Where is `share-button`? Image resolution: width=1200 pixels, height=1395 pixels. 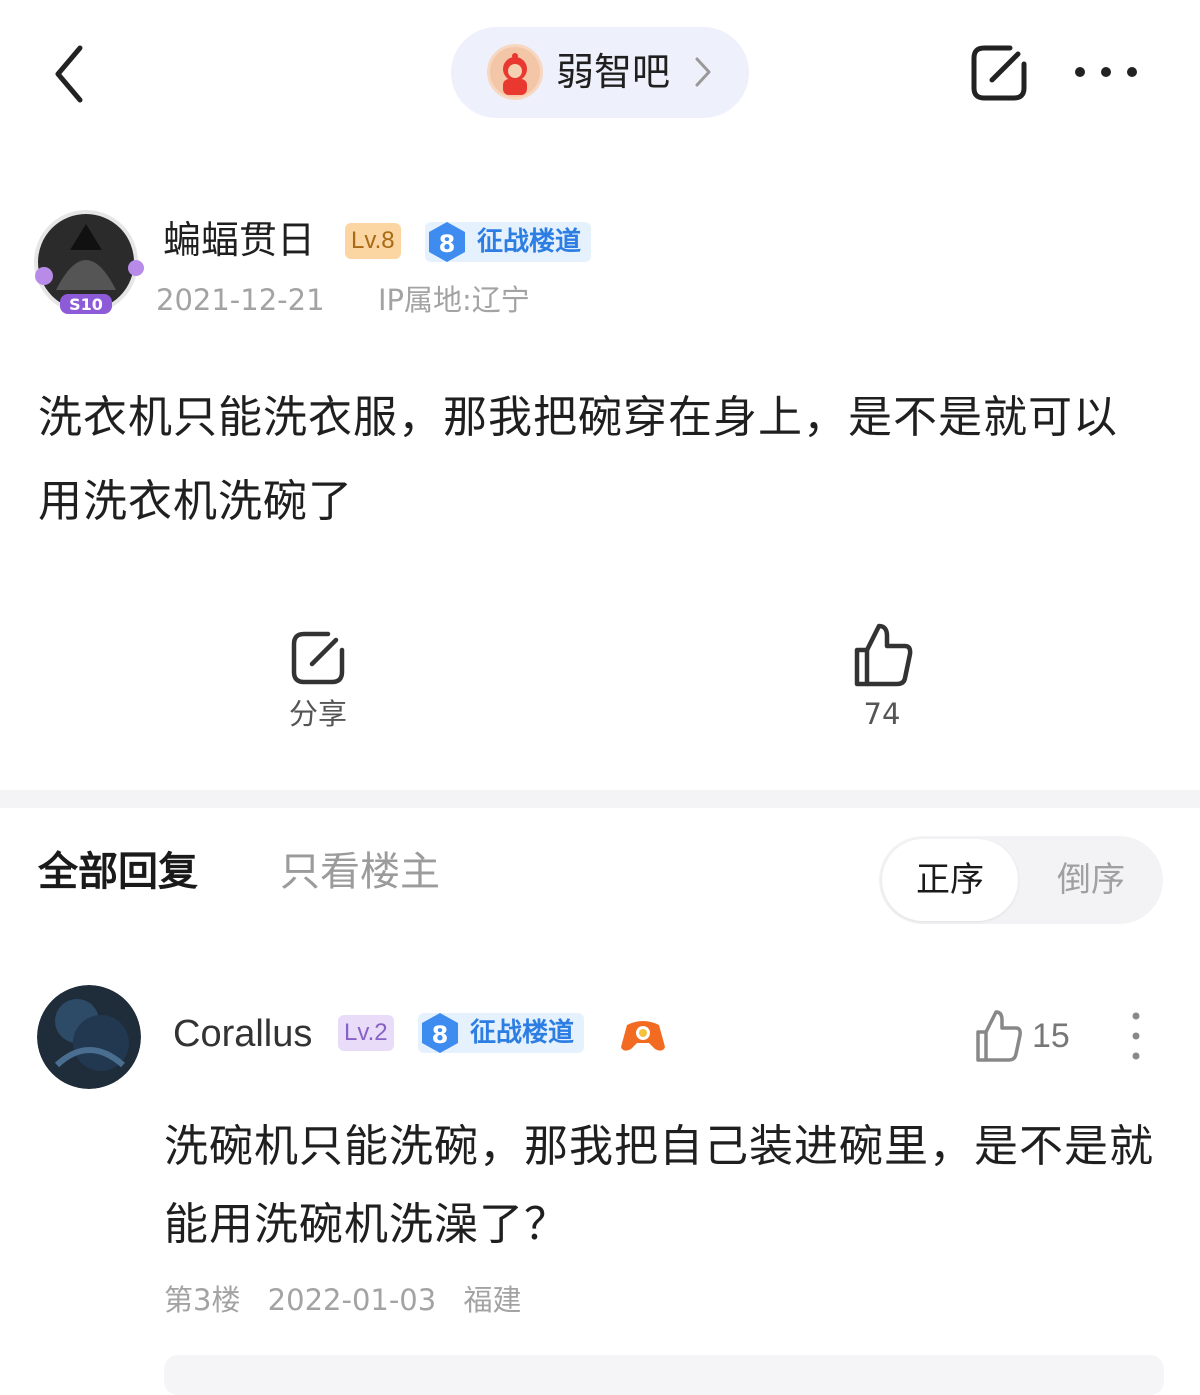 share-button is located at coordinates (999, 73).